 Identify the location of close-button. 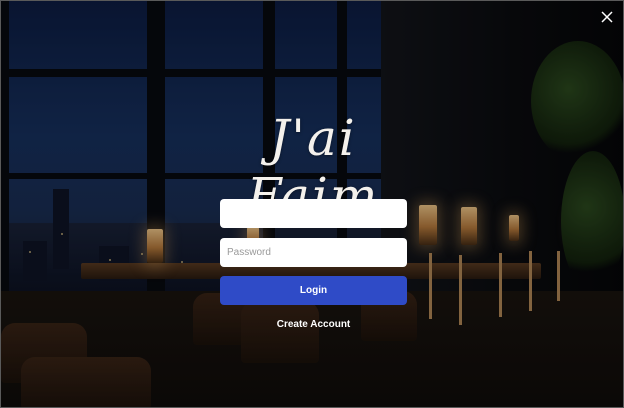
(607, 17).